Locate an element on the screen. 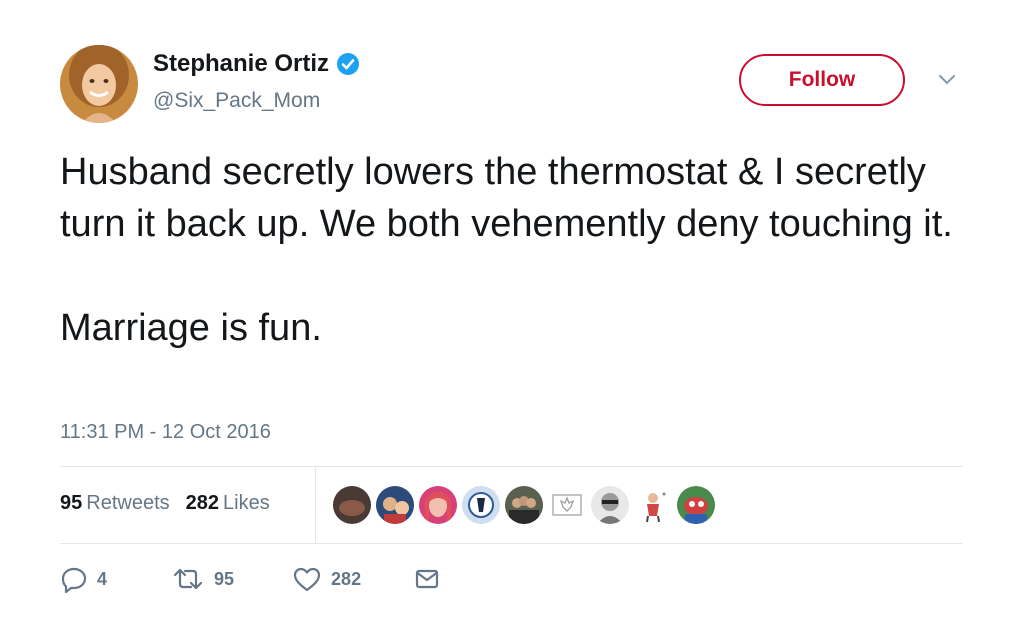 This screenshot has width=1024, height=628. direct-message-button is located at coordinates (427, 579).